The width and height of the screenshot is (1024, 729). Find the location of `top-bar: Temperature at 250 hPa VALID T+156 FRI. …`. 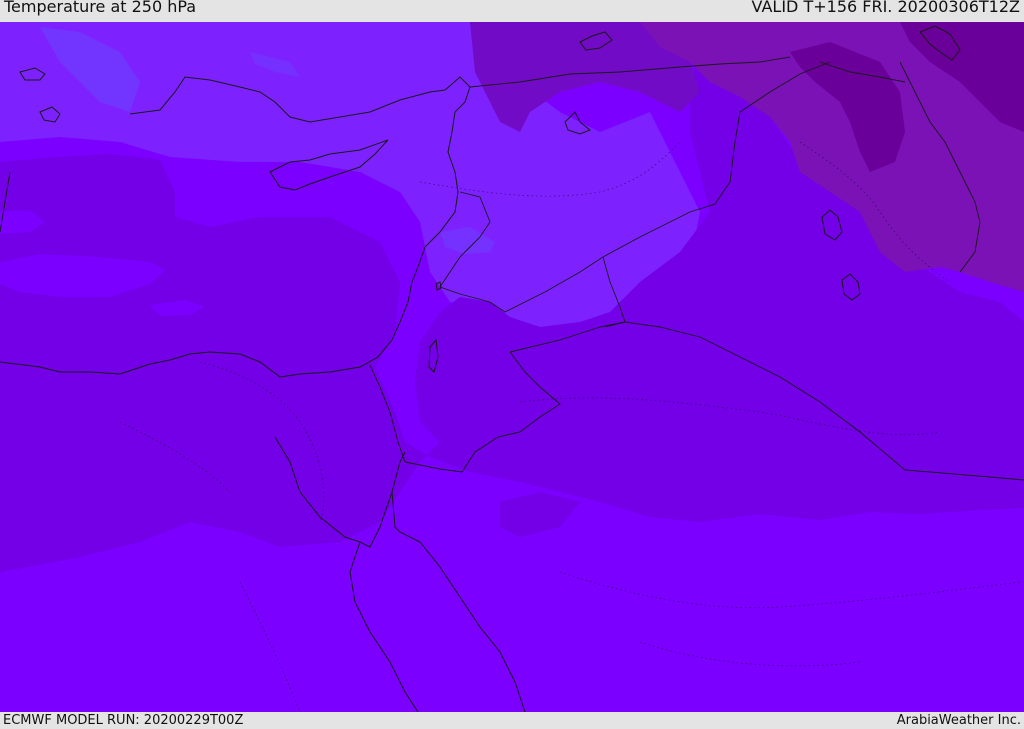

top-bar: Temperature at 250 hPa VALID T+156 FRI. … is located at coordinates (512, 11).